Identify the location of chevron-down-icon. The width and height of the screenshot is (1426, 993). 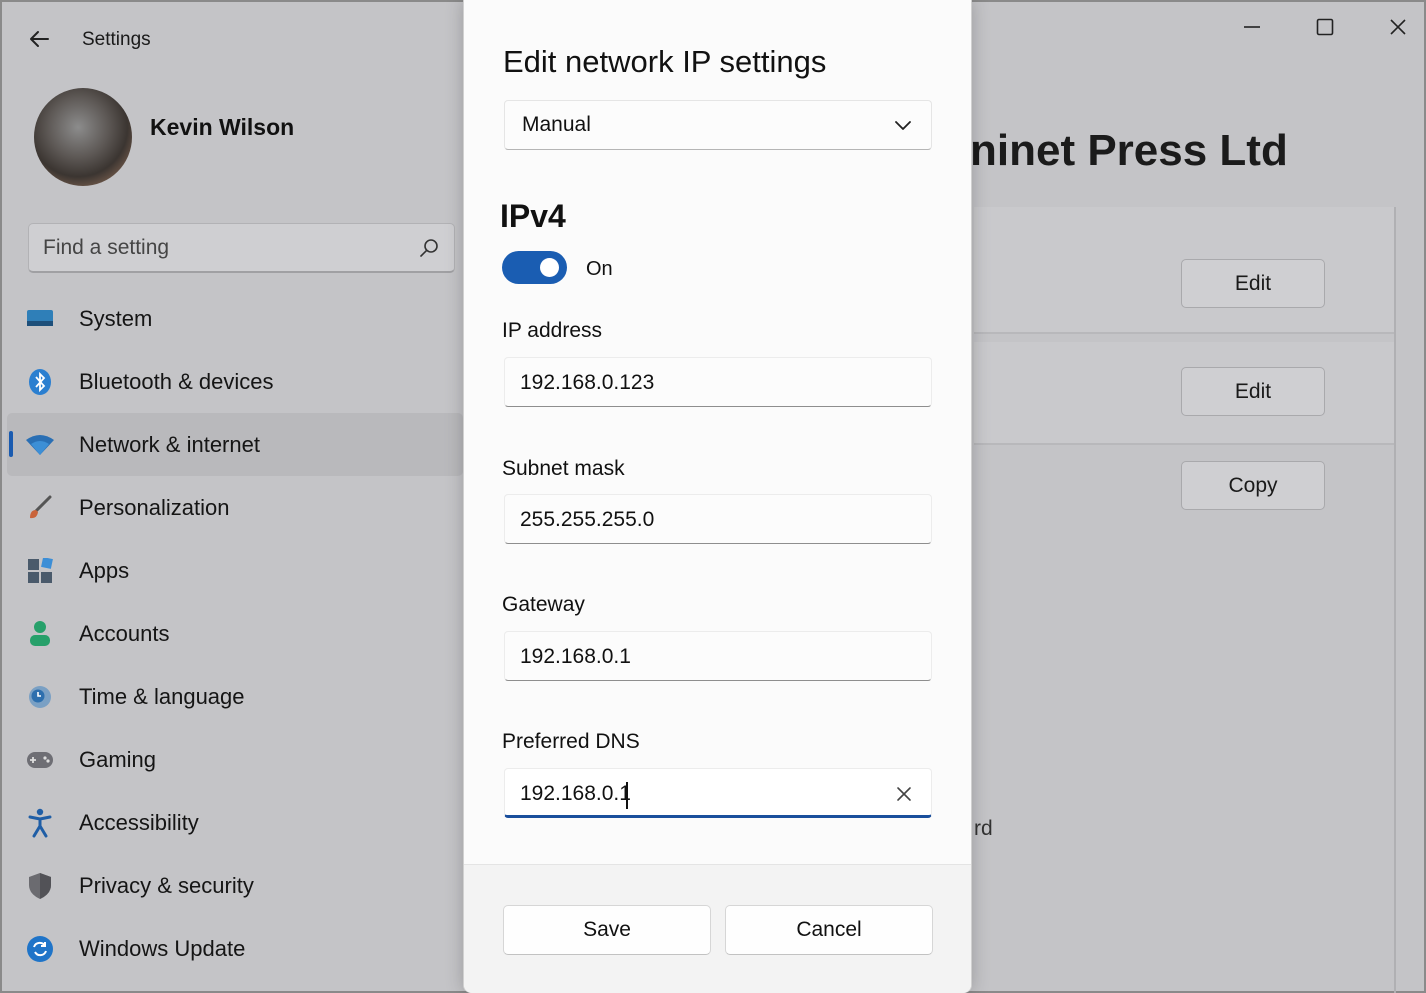
(903, 125).